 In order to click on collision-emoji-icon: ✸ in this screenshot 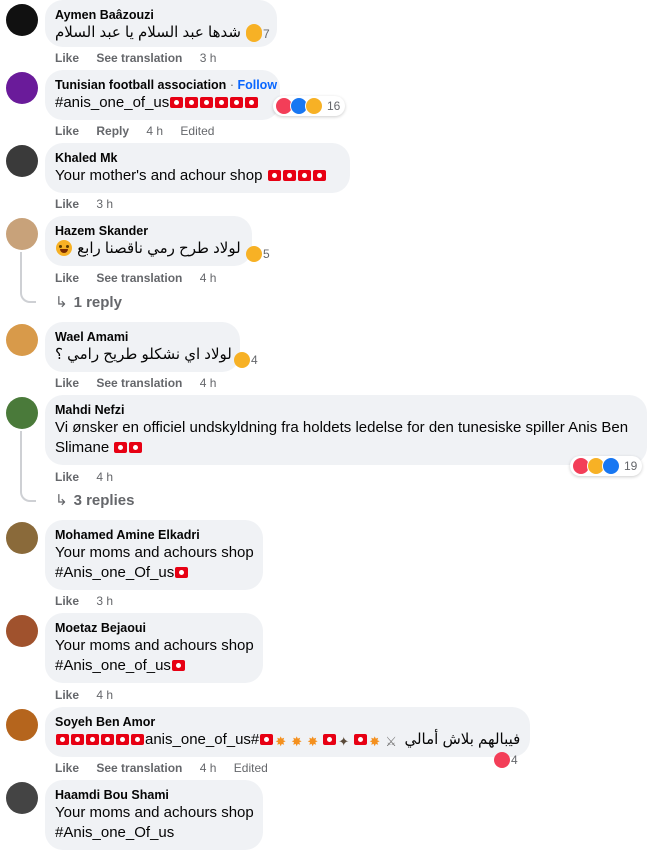, I will do `click(313, 741)`.